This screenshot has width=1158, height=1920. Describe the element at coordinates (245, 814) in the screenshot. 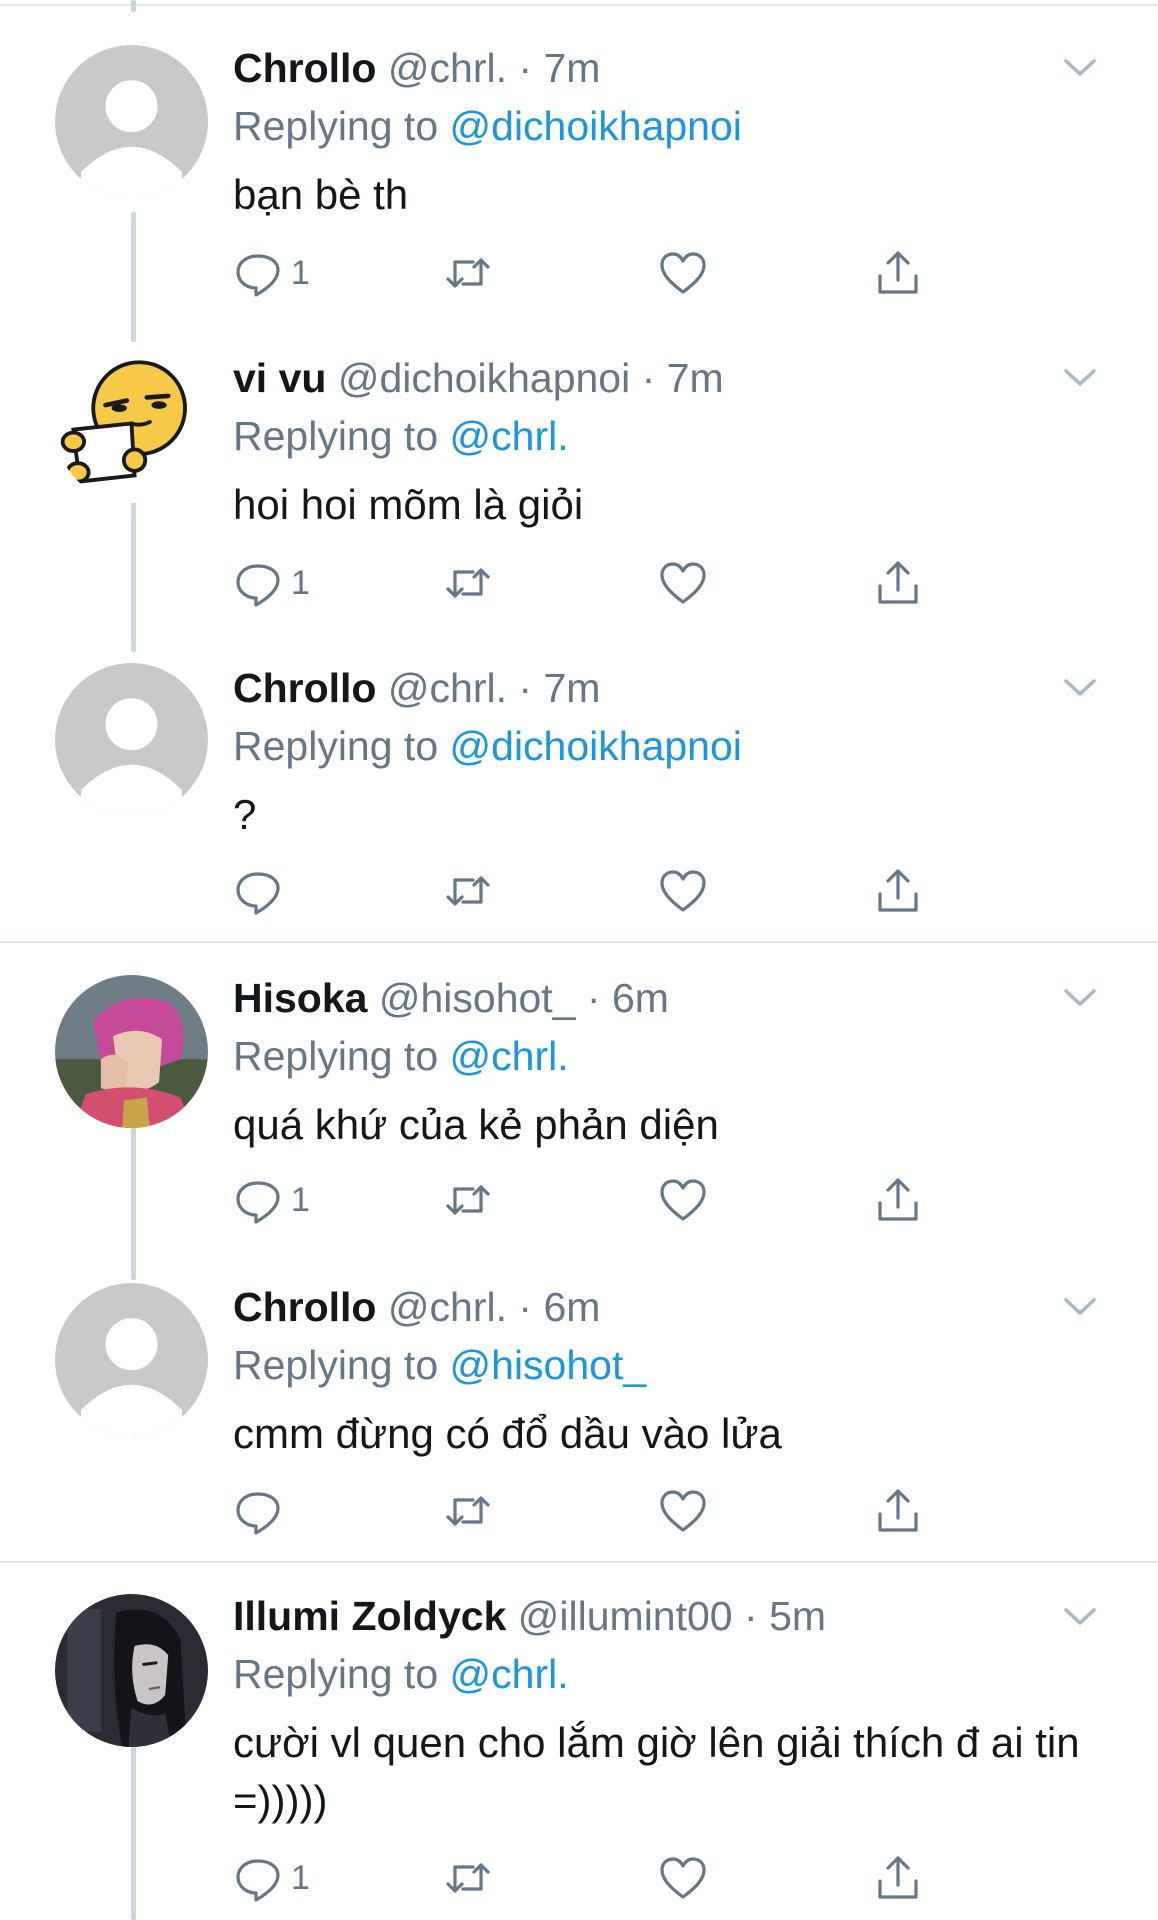

I see `tweet-text: ?` at that location.